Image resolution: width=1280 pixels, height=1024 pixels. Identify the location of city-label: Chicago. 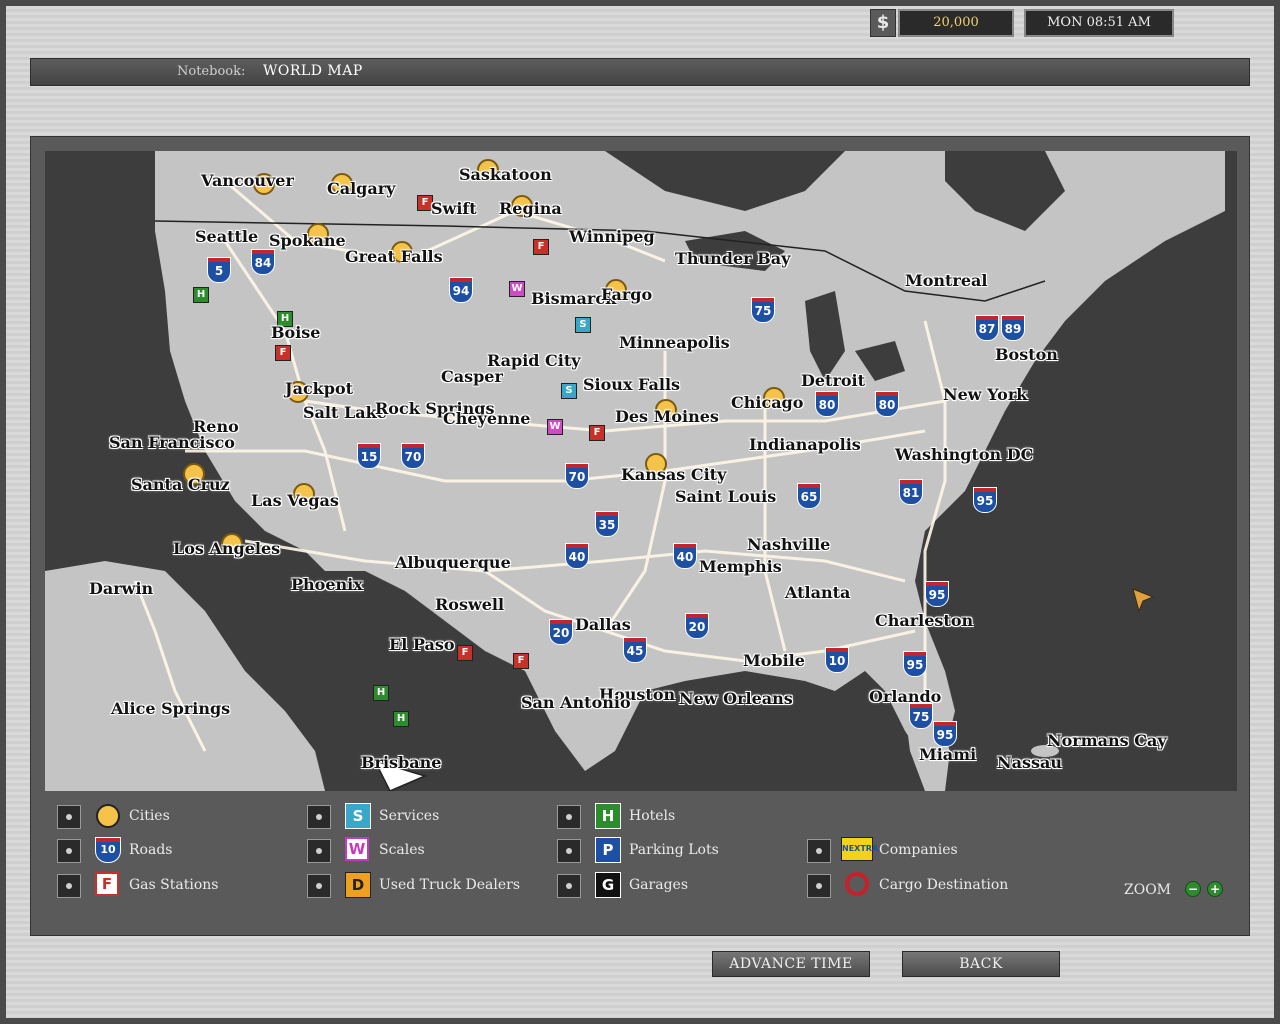
(767, 402).